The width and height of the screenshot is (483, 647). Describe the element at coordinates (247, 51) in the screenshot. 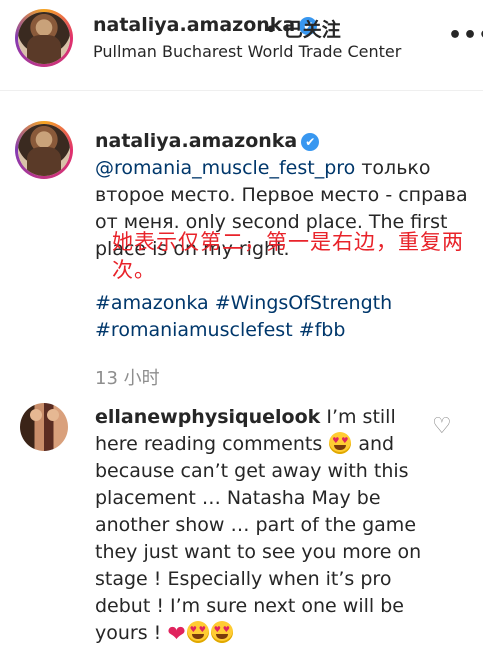

I see `location-link: Pullman Bucharest World Trade Center` at that location.